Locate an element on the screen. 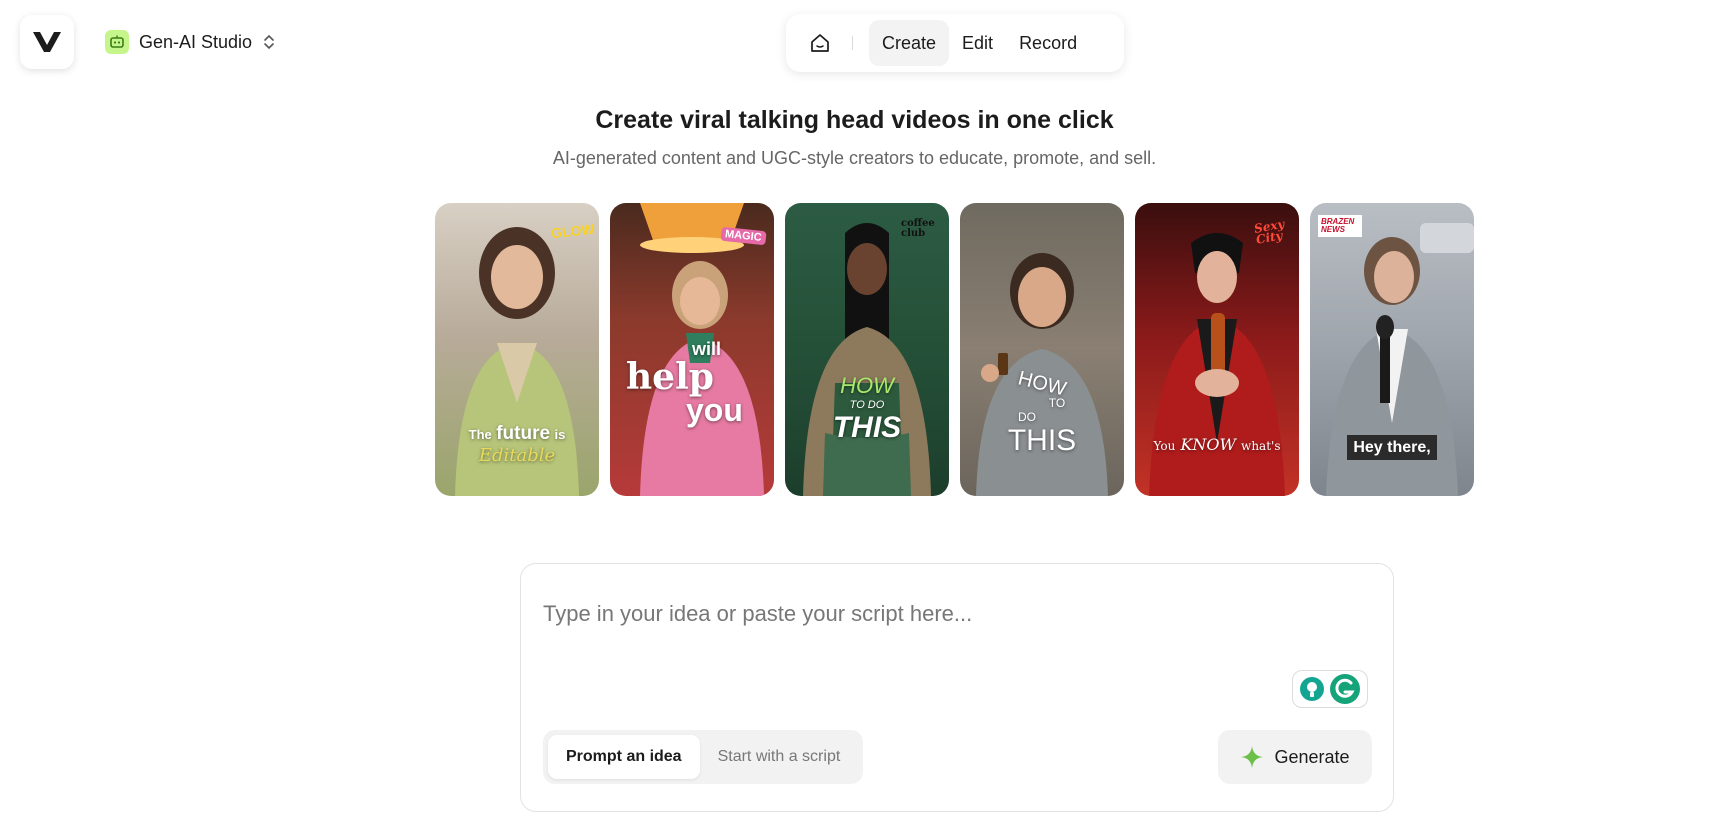  caption-word: future is located at coordinates (523, 433).